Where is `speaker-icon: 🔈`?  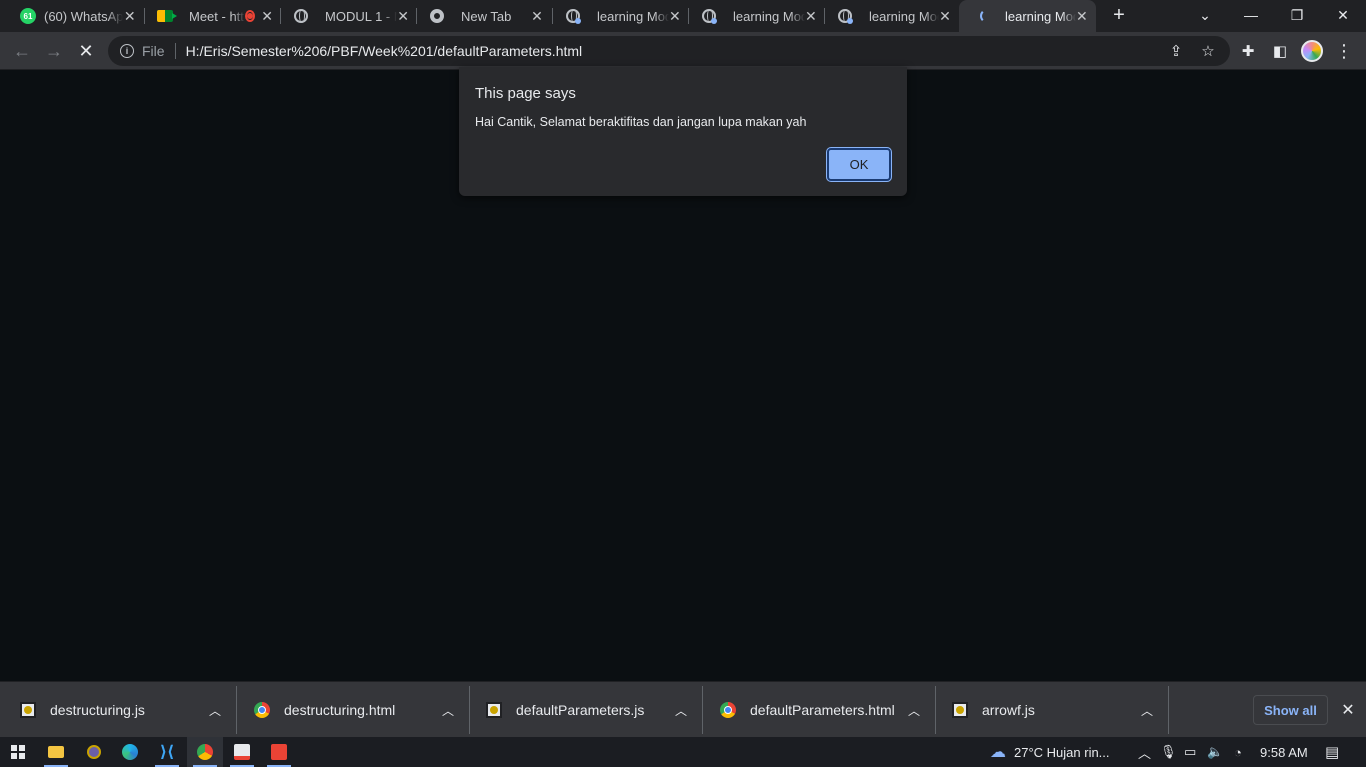 speaker-icon: 🔈 is located at coordinates (1215, 751).